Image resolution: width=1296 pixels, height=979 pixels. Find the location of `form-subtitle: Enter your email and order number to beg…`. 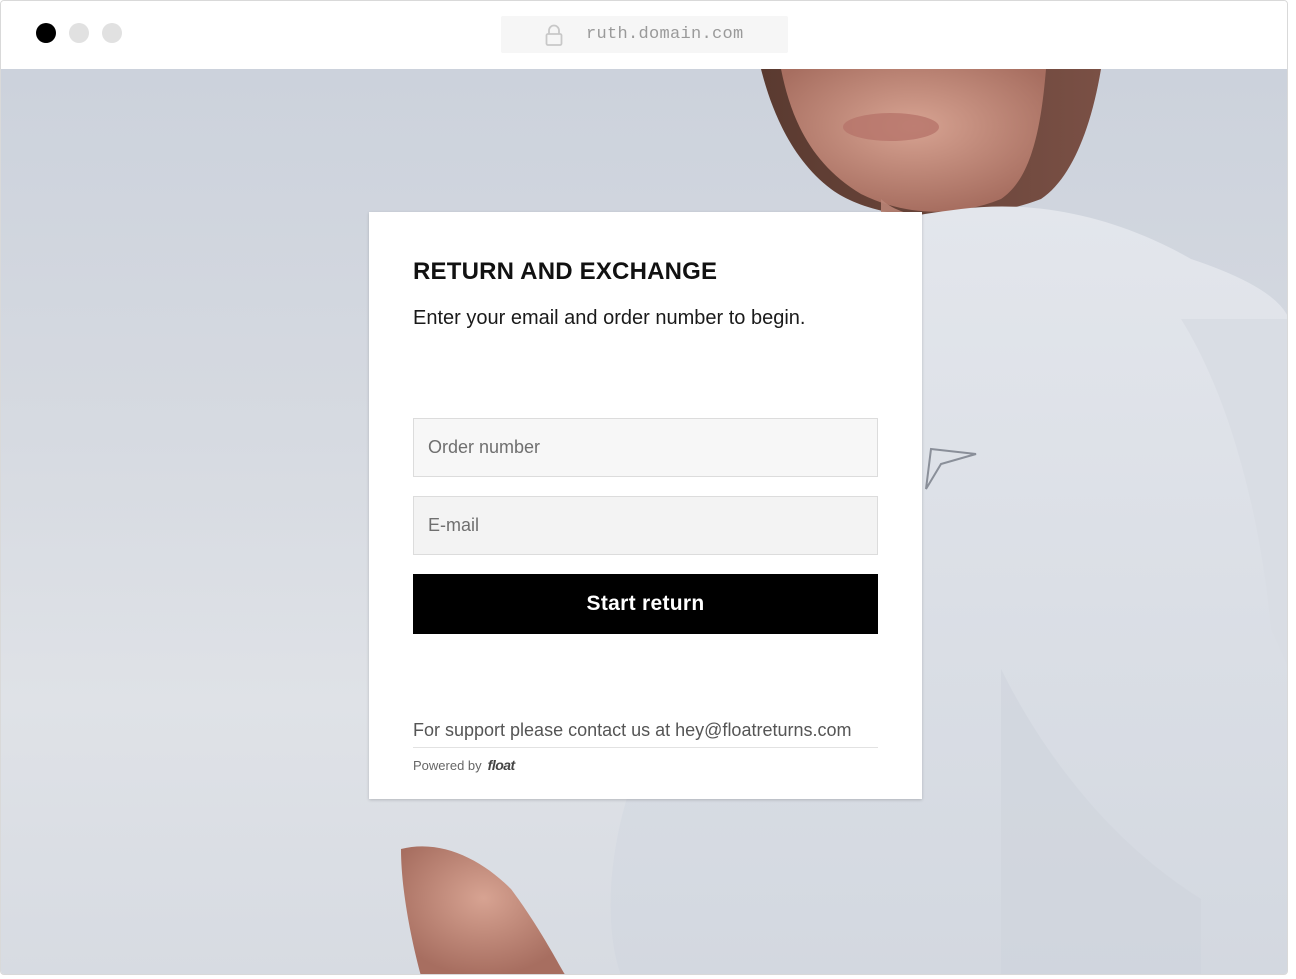

form-subtitle: Enter your email and order number to beg… is located at coordinates (609, 318).